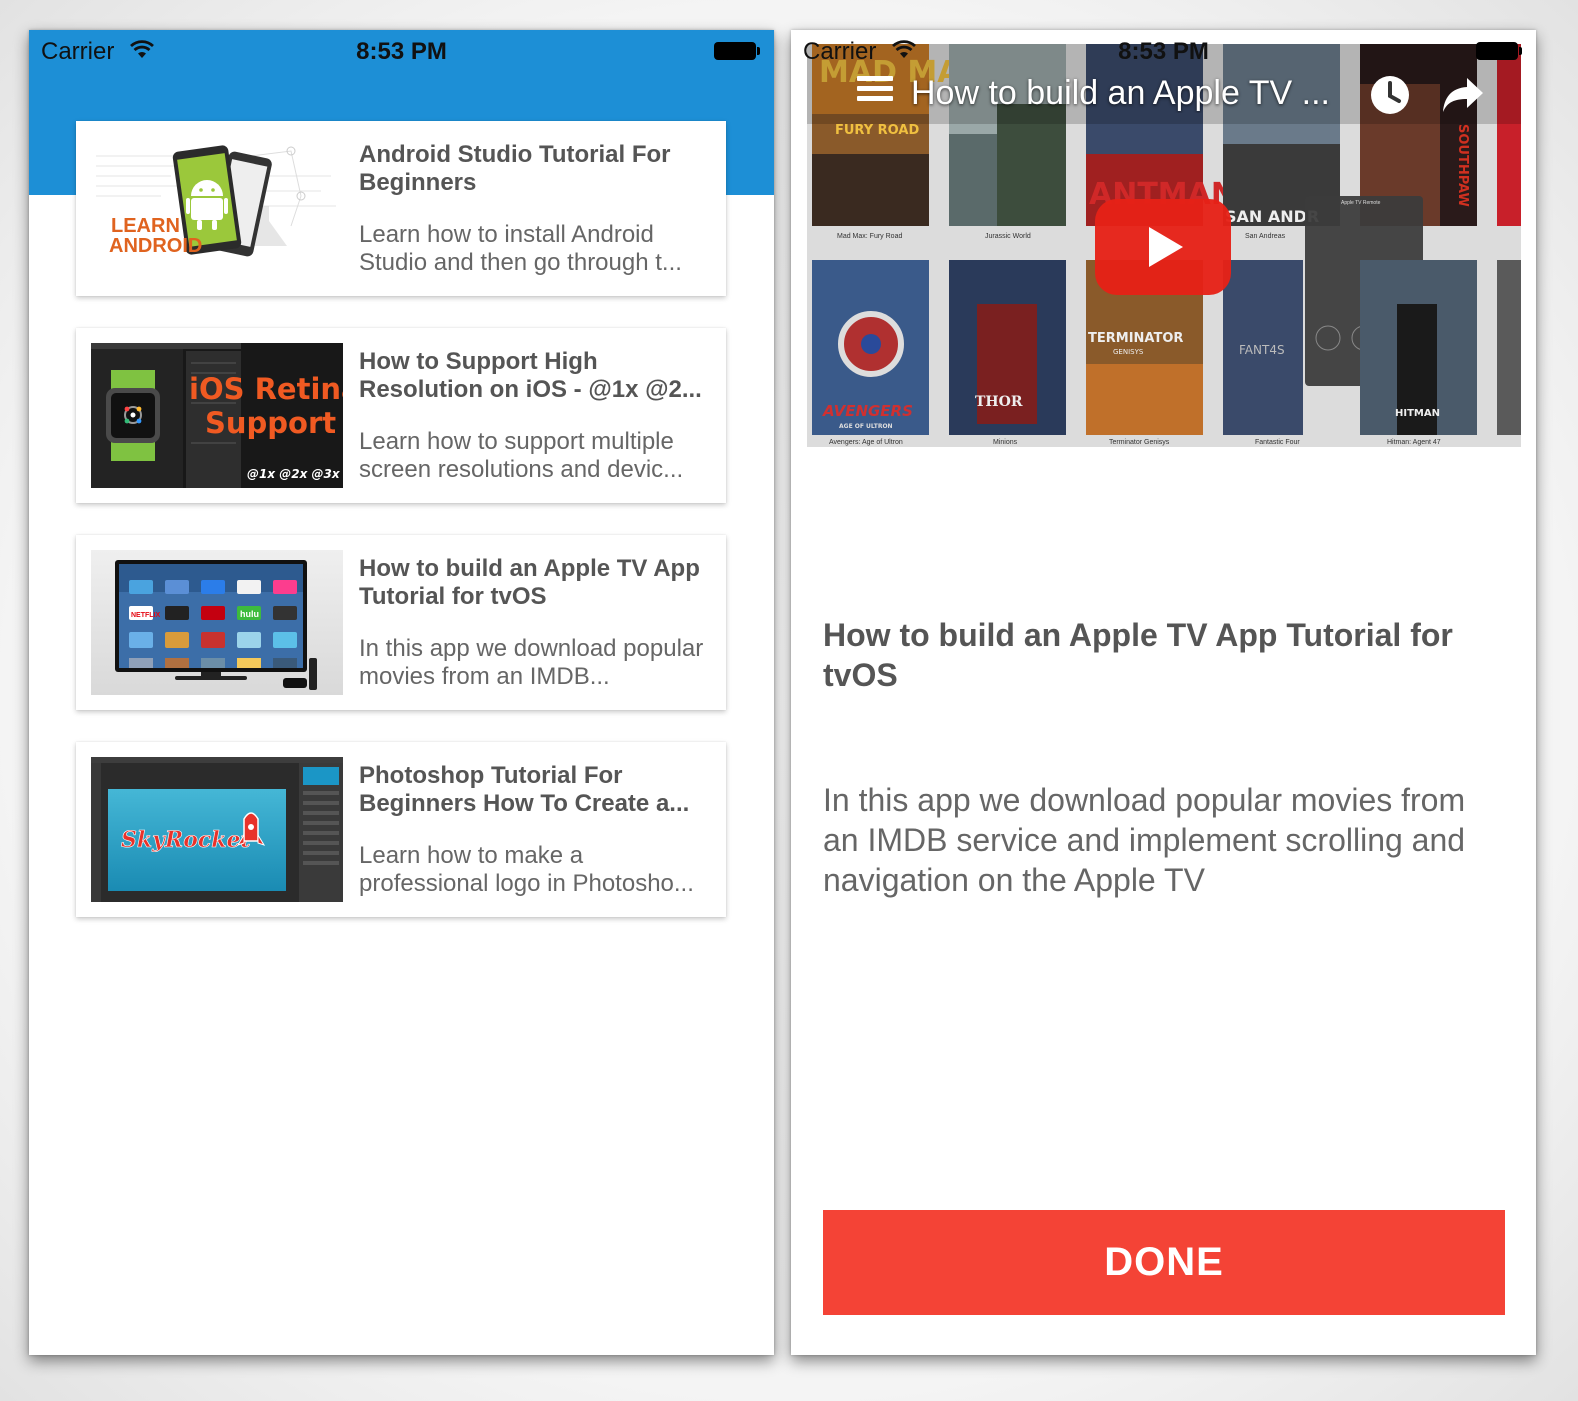 The width and height of the screenshot is (1578, 1401). I want to click on photoshop-thumbnail: SkyRocket, so click(217, 829).